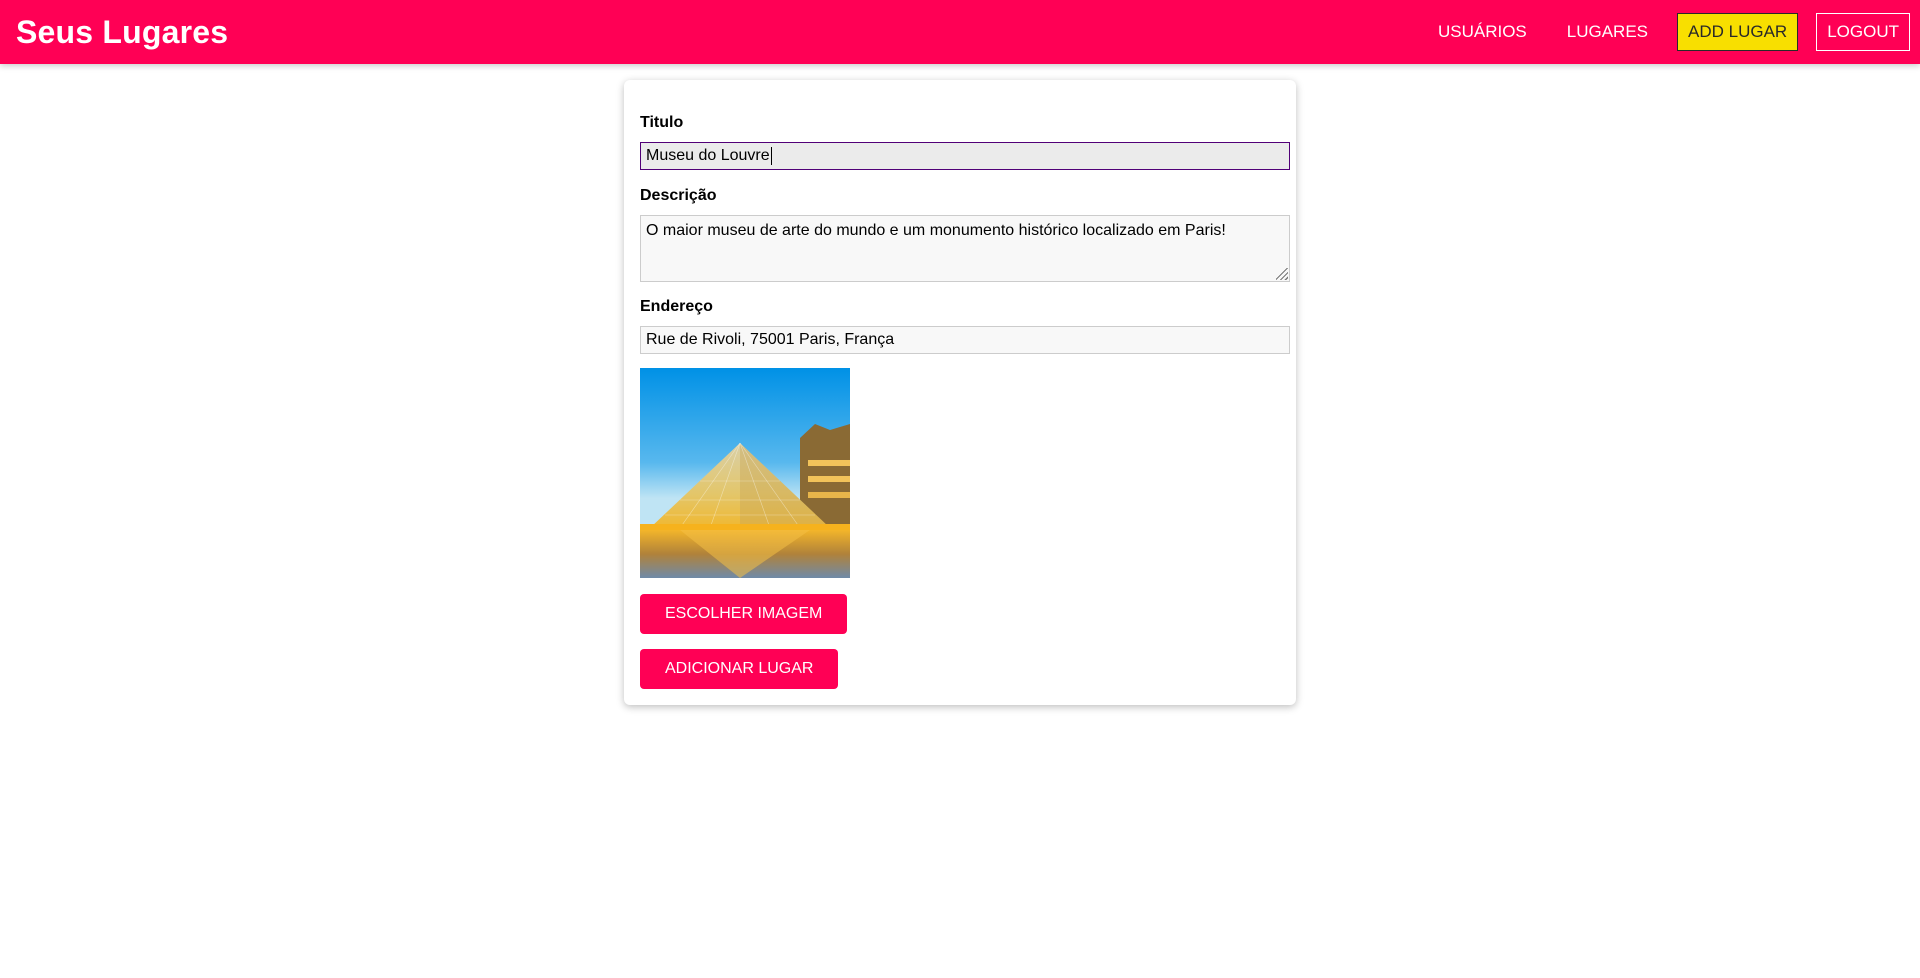 This screenshot has height=978, width=1920. Describe the element at coordinates (771, 156) in the screenshot. I see `text-caret` at that location.